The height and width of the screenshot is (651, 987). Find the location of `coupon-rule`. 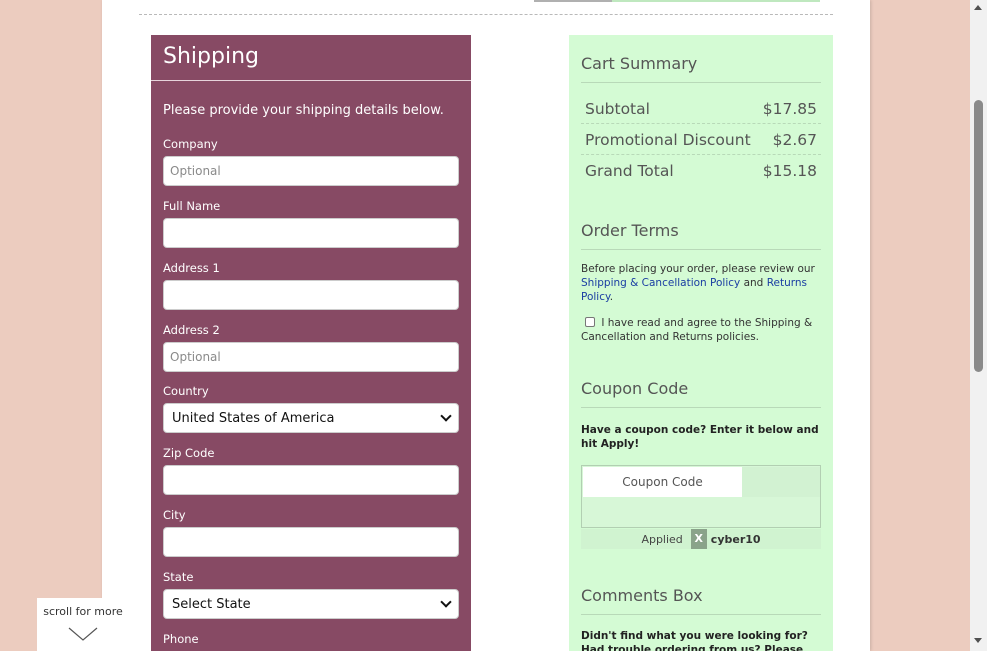

coupon-rule is located at coordinates (701, 407).